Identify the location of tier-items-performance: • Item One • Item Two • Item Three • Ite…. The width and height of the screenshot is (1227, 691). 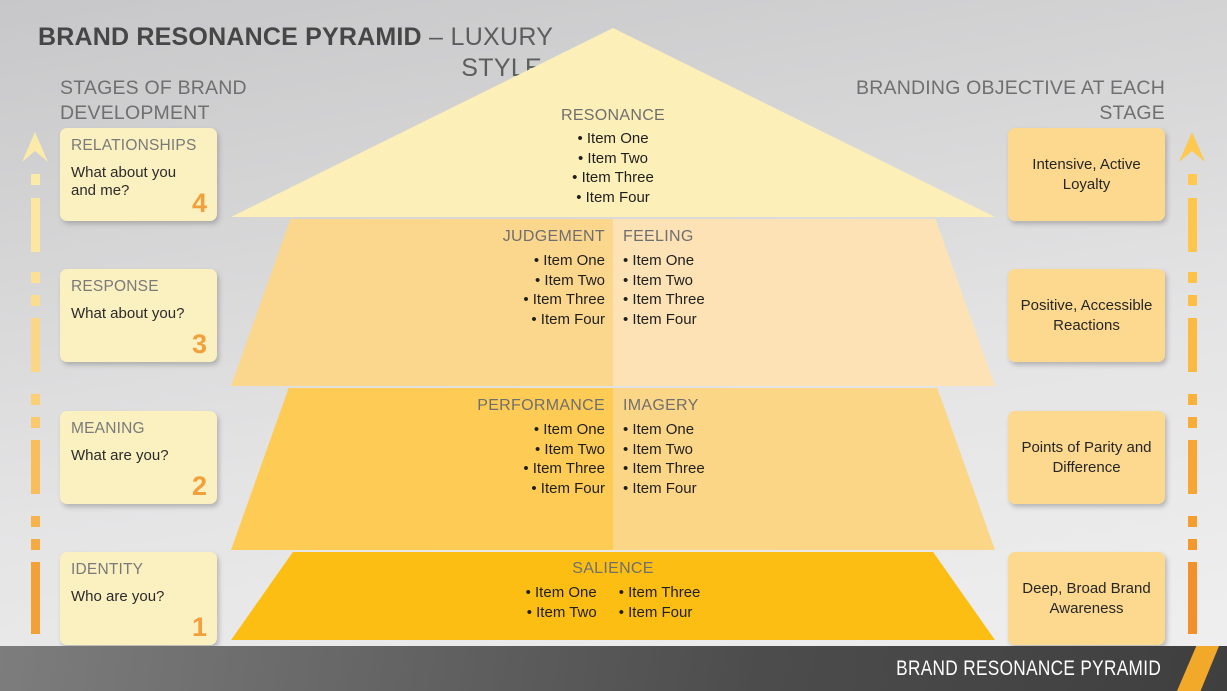
(418, 459).